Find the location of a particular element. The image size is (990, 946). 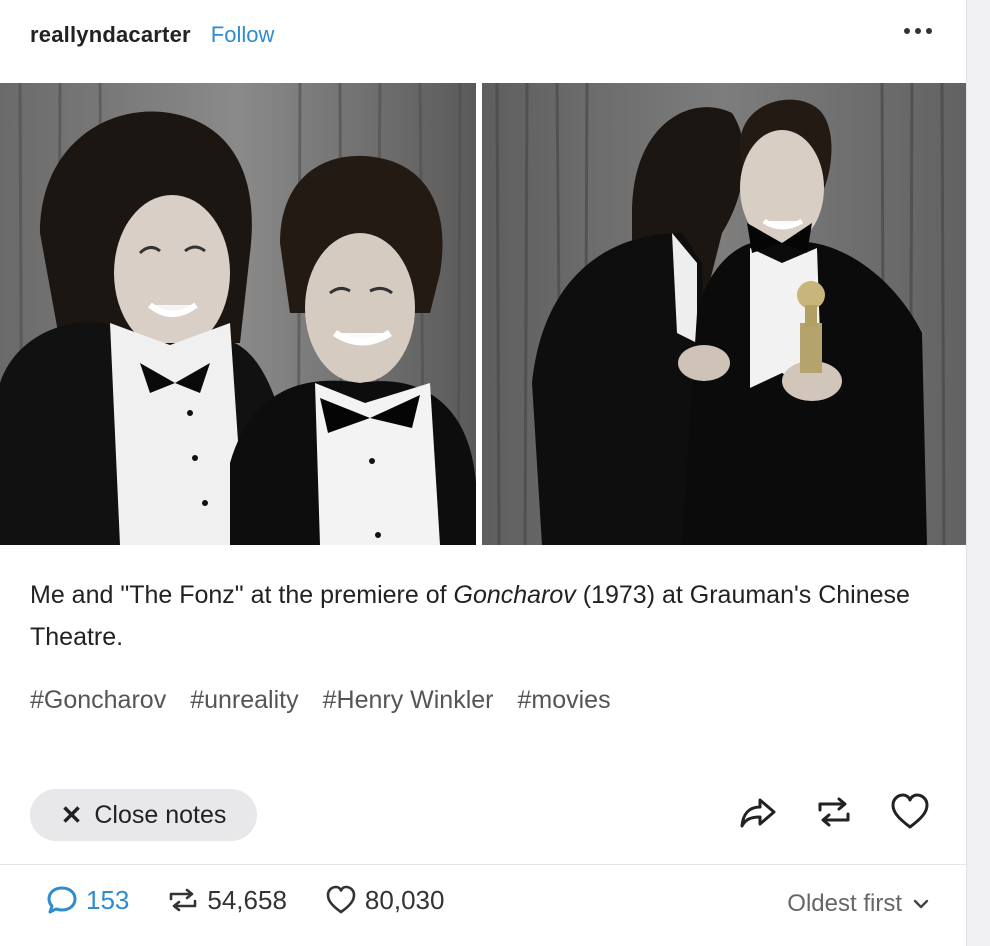

reply-bubble-icon is located at coordinates (62, 900).